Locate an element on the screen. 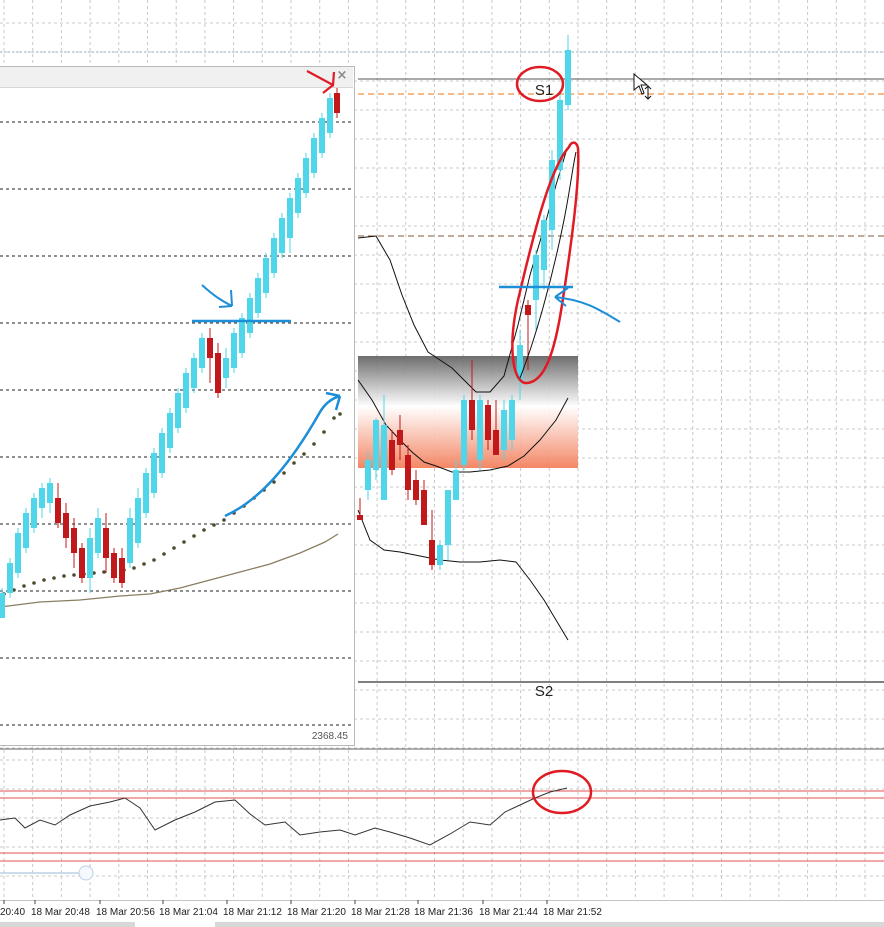 Image resolution: width=884 pixels, height=927 pixels. time-tick-label: 18 Mar 21:12 is located at coordinates (252, 912).